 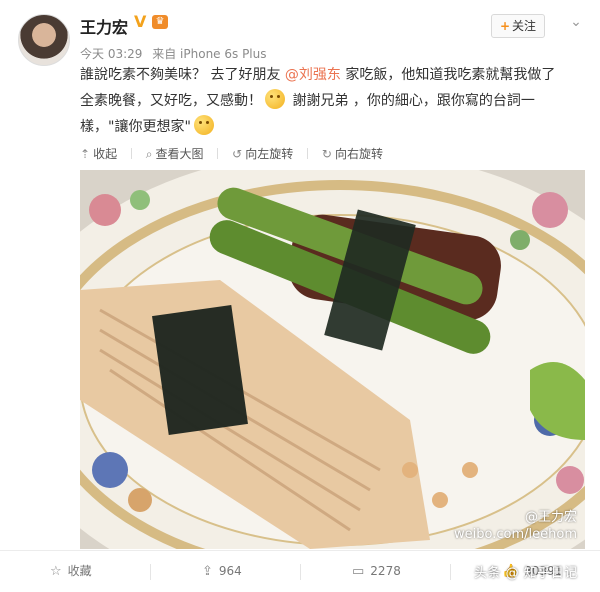 I want to click on photo-watermark: @王力宏 weibo.com/leehom, so click(x=515, y=526).